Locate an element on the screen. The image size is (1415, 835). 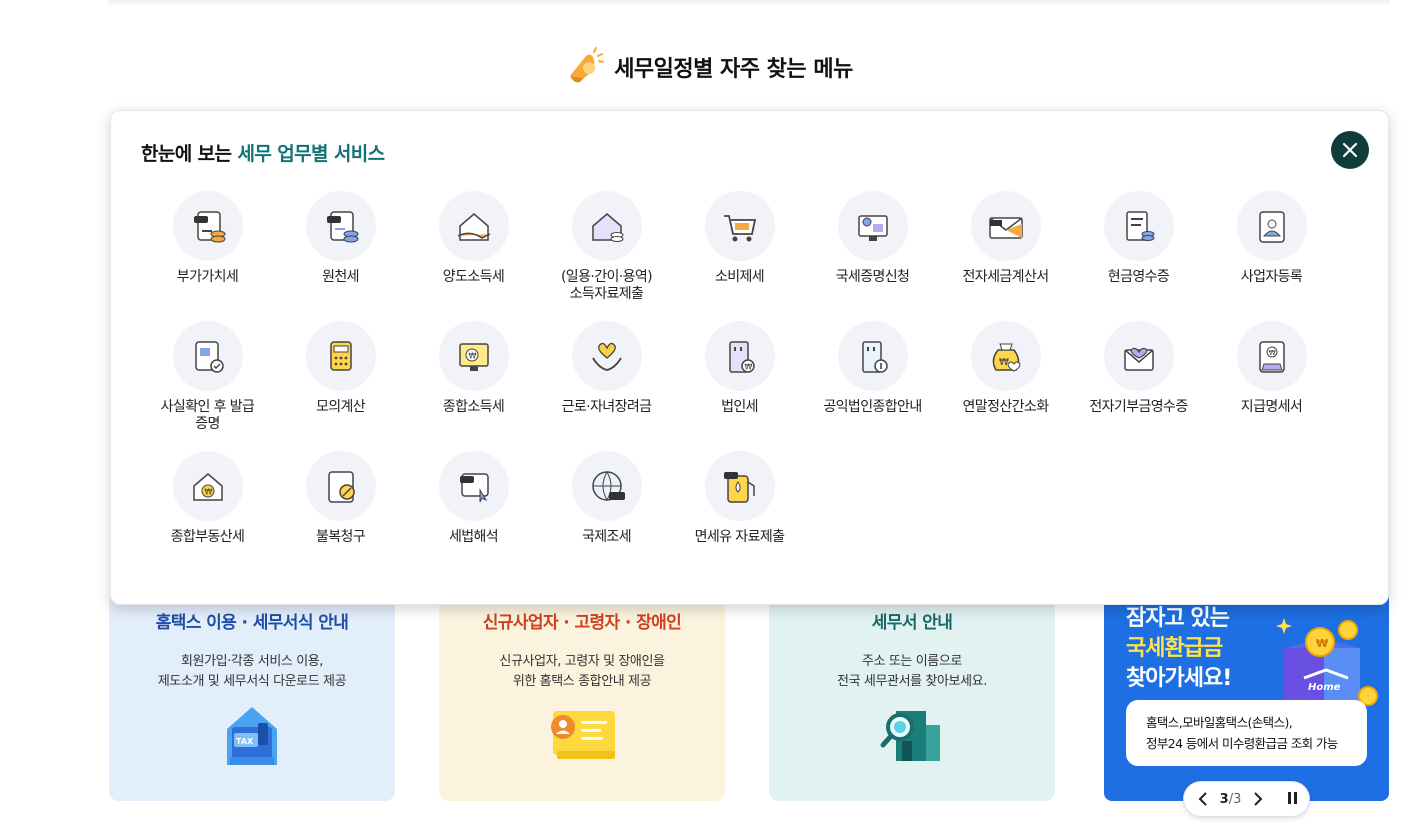
service-item-label: 불복청구 is located at coordinates (340, 537).